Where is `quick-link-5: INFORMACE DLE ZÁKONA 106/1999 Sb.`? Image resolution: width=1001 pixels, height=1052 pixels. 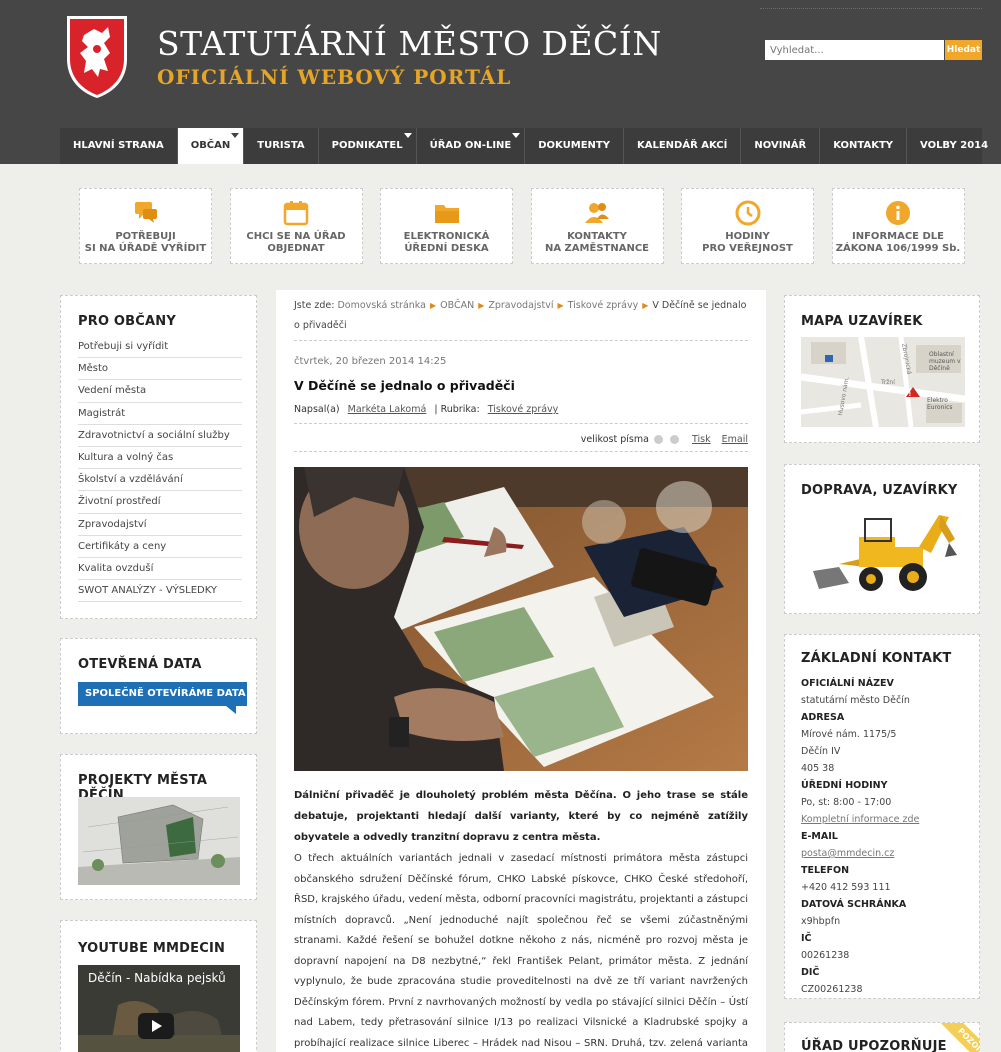 quick-link-5: INFORMACE DLE ZÁKONA 106/1999 Sb. is located at coordinates (898, 226).